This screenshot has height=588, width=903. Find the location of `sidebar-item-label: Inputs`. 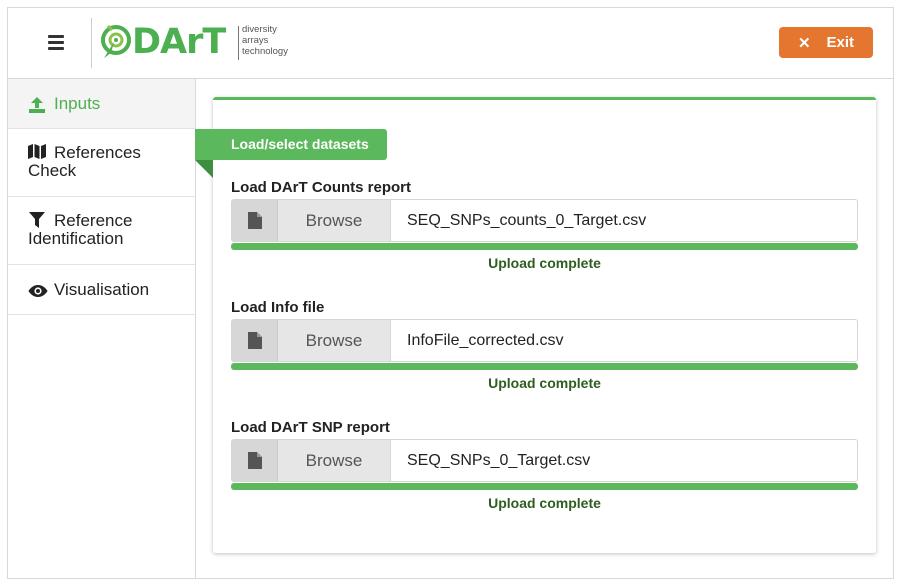

sidebar-item-label: Inputs is located at coordinates (77, 103).